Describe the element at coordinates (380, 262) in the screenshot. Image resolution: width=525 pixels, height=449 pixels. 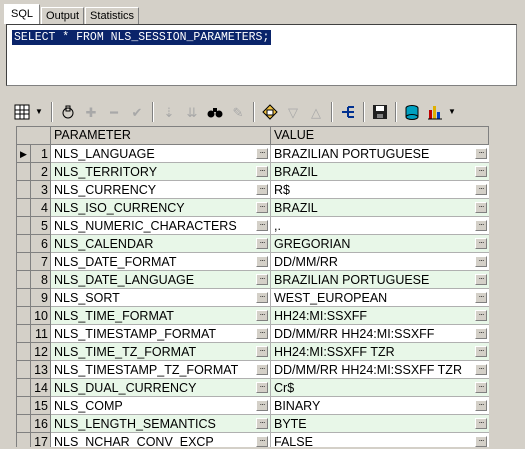
I see `cell-value: DD/MM/RR ···` at that location.